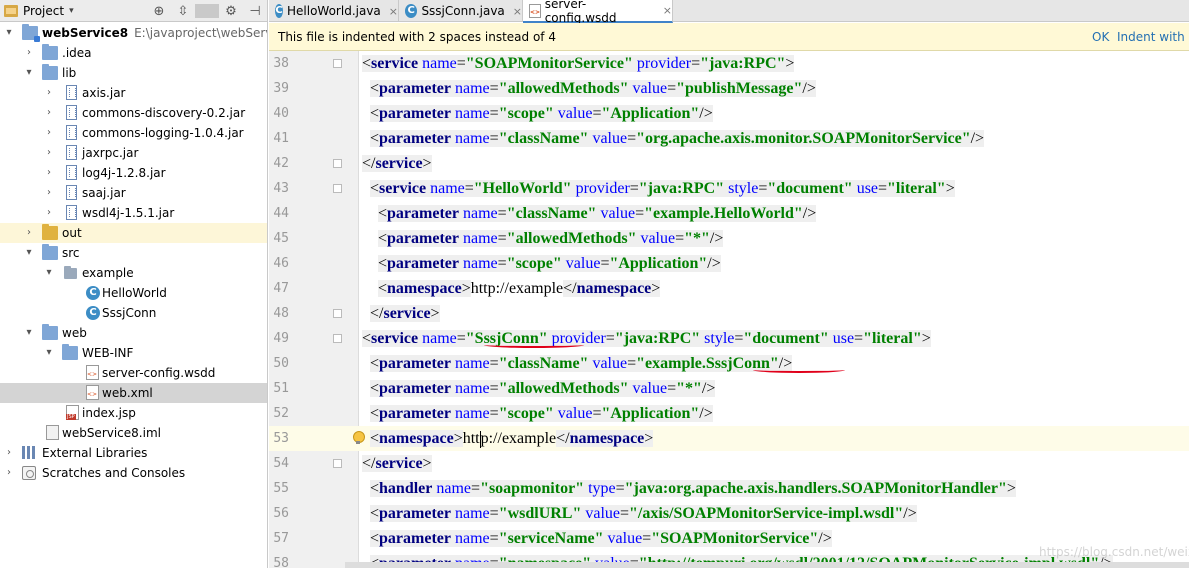 This screenshot has height=568, width=1189. What do you see at coordinates (133, 173) in the screenshot?
I see `tree-item-log4j-jar: › log4j-1.2.8.jar` at bounding box center [133, 173].